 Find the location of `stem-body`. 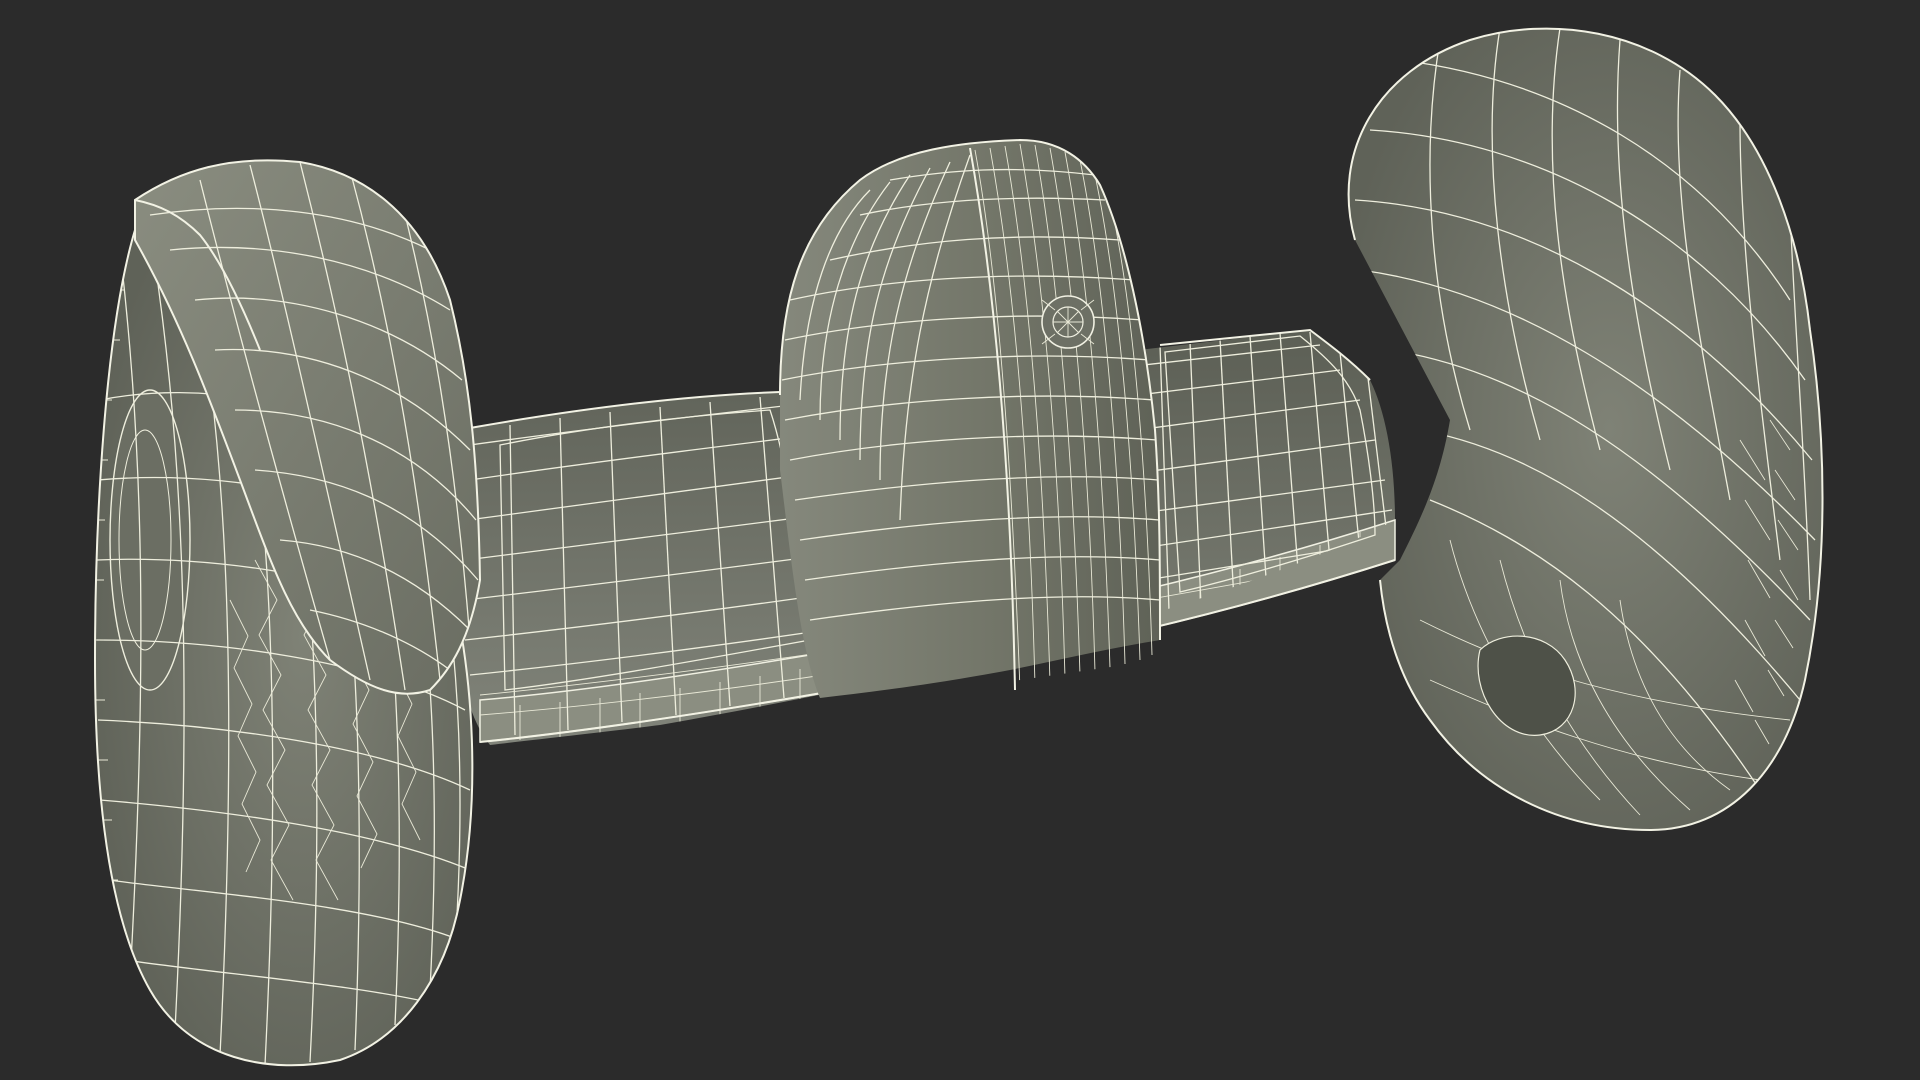

stem-body is located at coordinates (970, 419).